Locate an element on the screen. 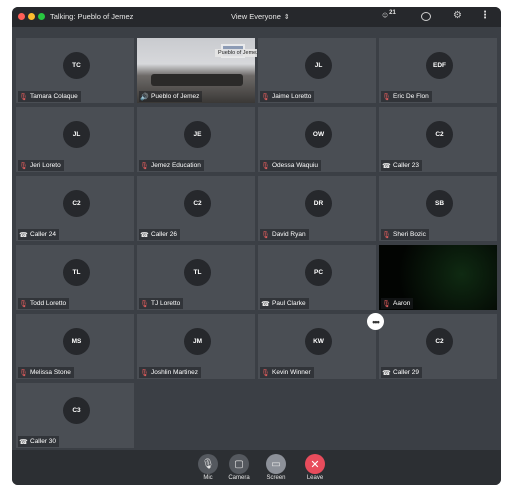 The image size is (506, 487). participant-name-text: Tamara Colaque is located at coordinates (54, 96).